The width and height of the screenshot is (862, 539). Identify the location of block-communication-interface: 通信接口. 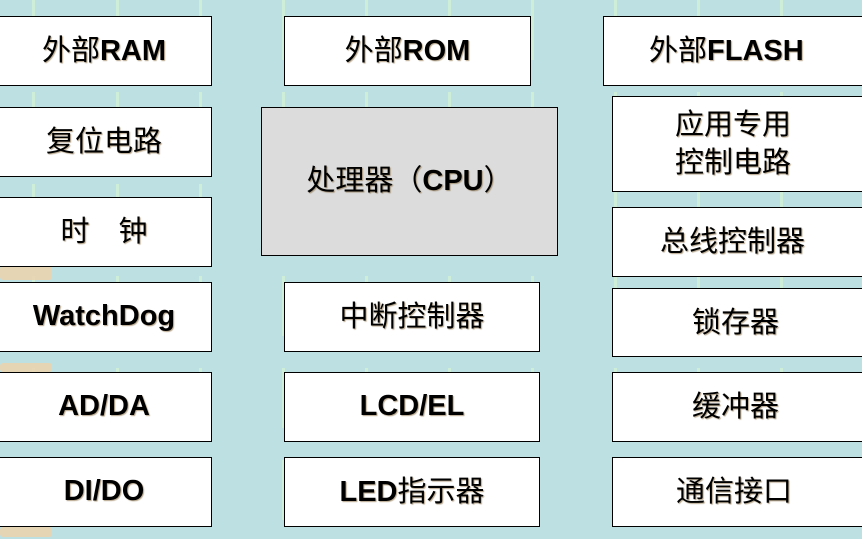
(737, 492).